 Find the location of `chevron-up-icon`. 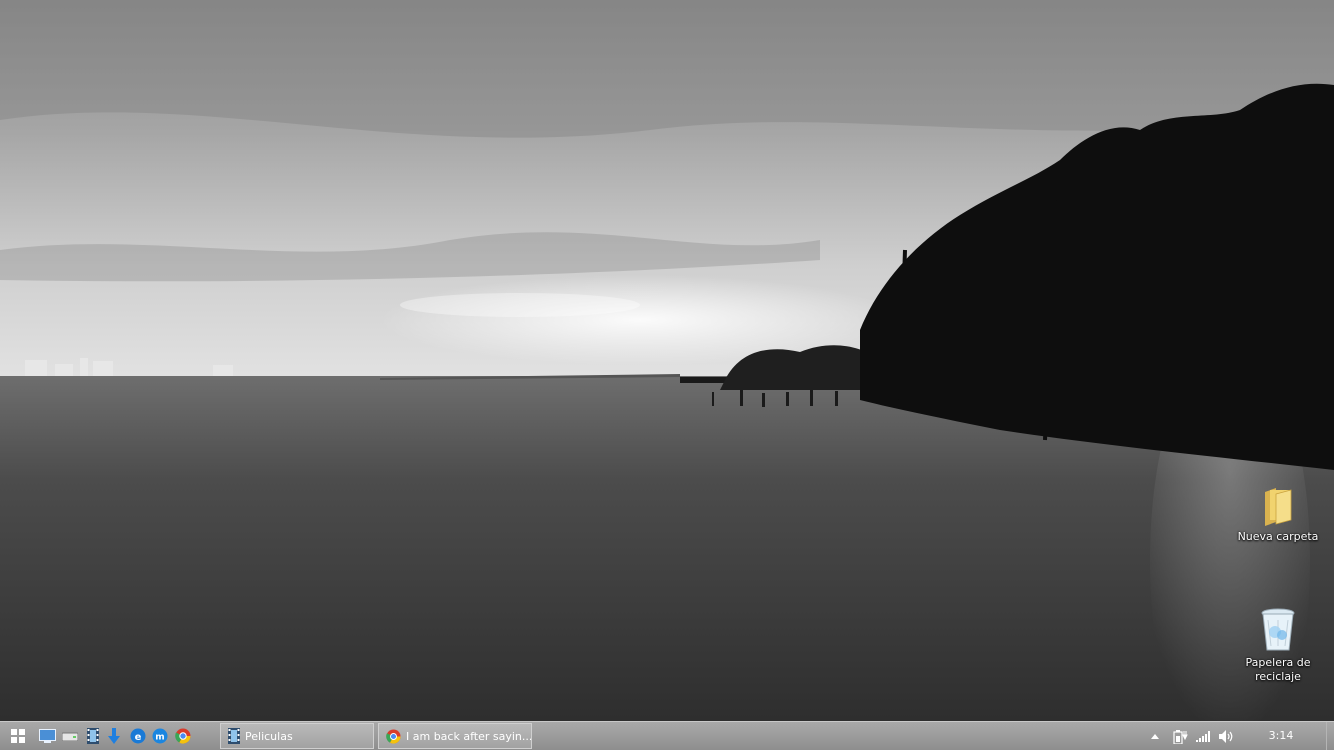

chevron-up-icon is located at coordinates (1155, 736).